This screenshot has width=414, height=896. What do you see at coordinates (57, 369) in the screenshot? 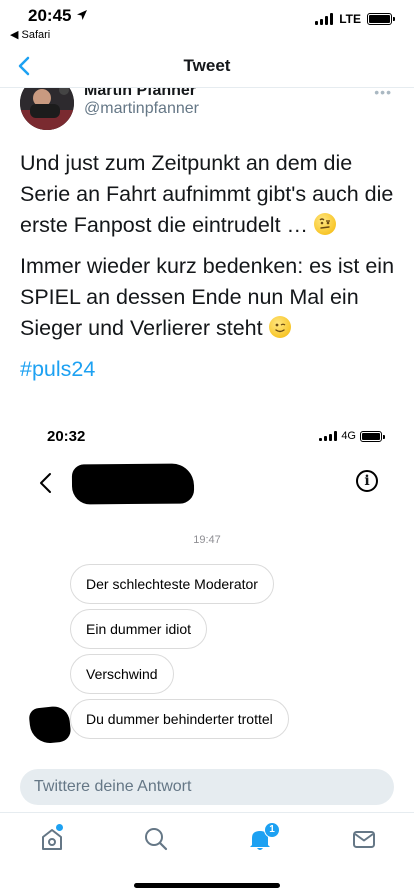
I see `hashtag-link: #puls24` at bounding box center [57, 369].